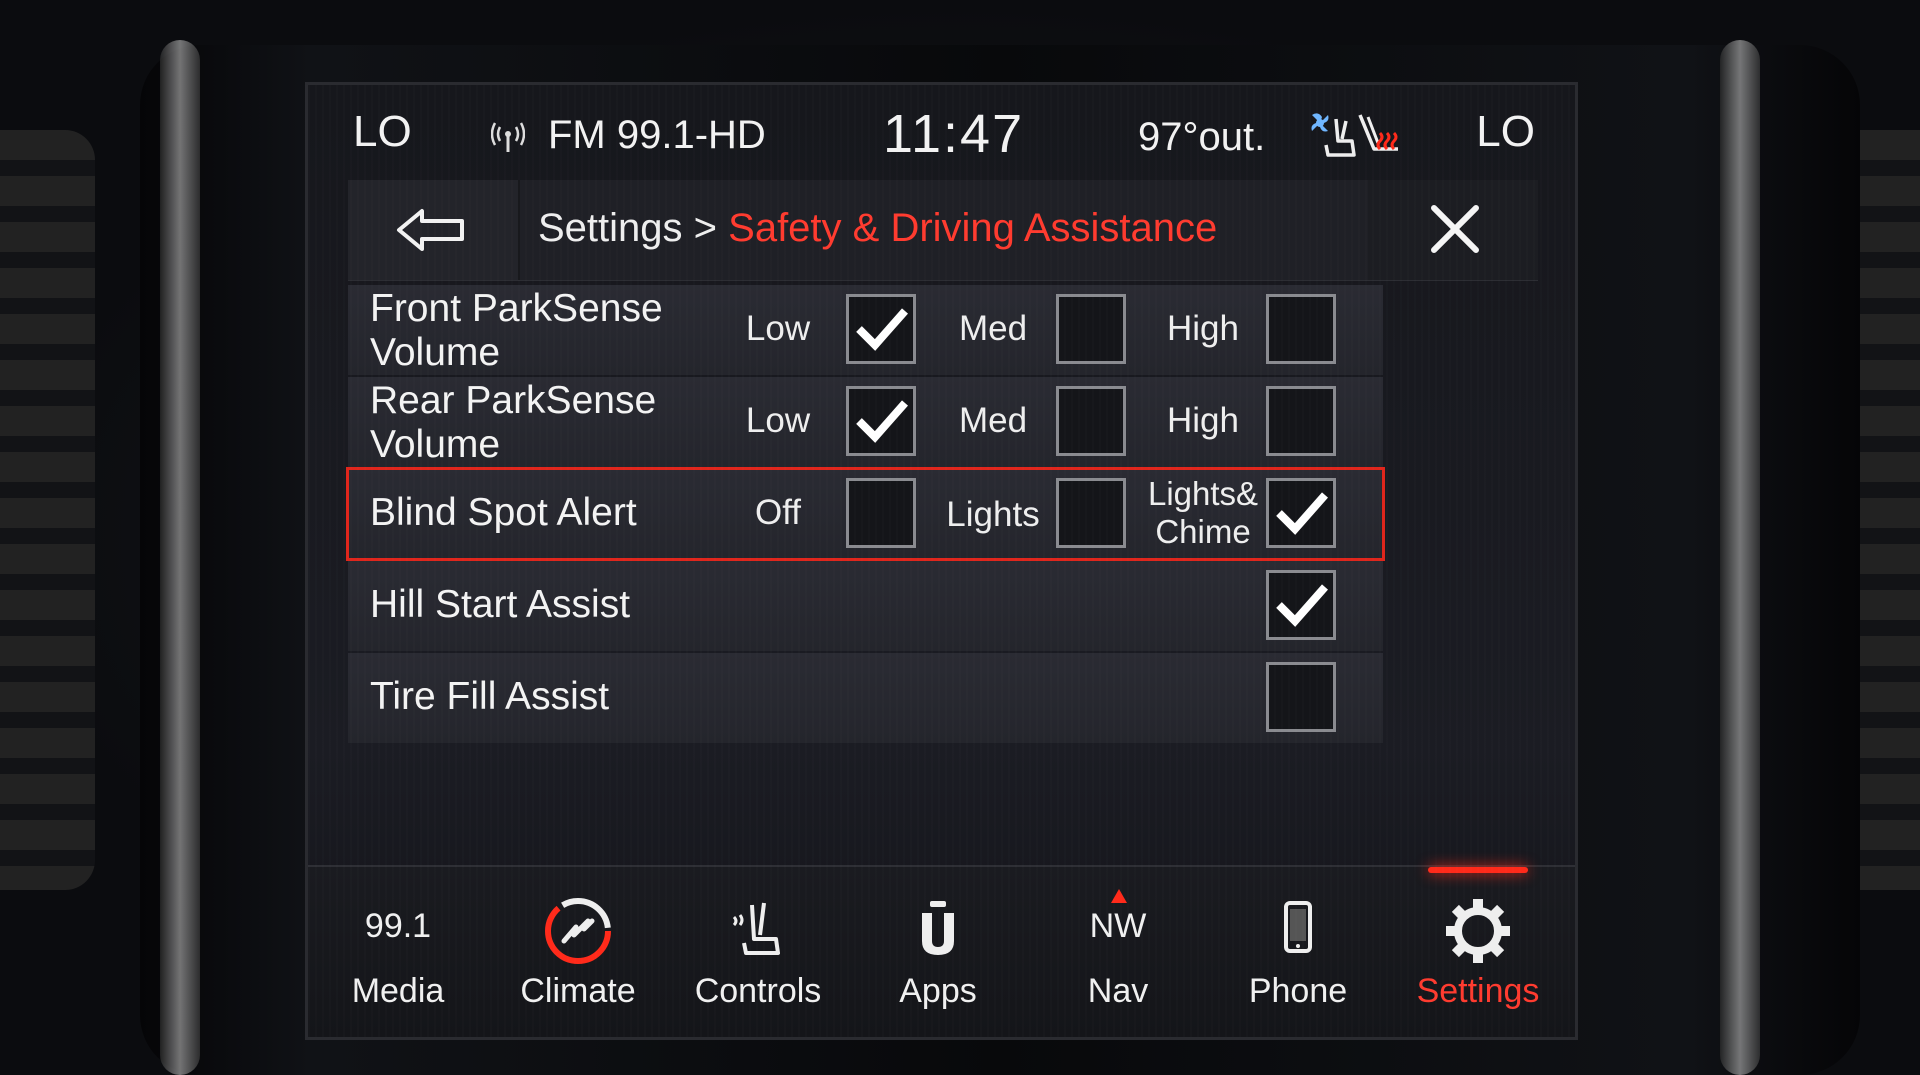 Image resolution: width=1920 pixels, height=1075 pixels. Describe the element at coordinates (881, 513) in the screenshot. I see `blind-spot-off-checkbox` at that location.